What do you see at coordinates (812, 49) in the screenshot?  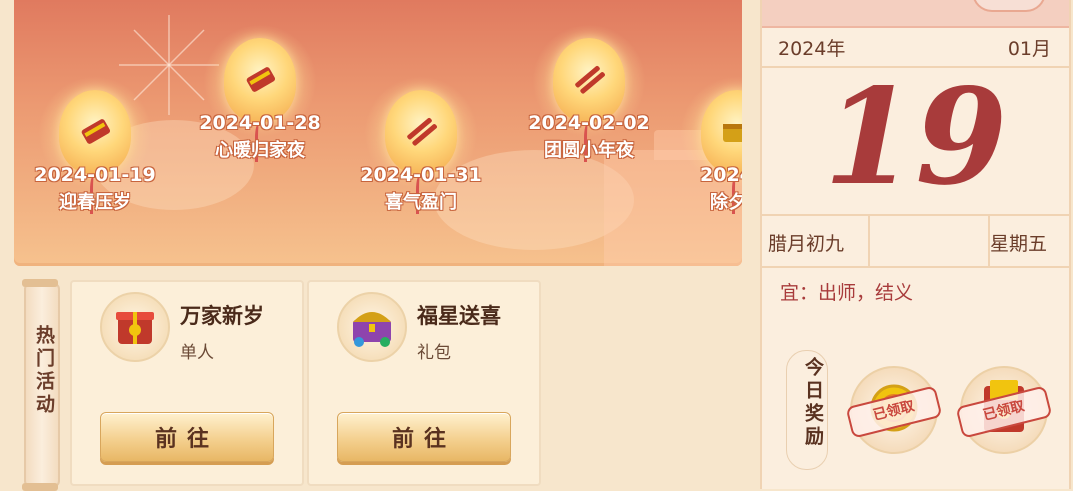 I see `calendar-year: 2024年` at bounding box center [812, 49].